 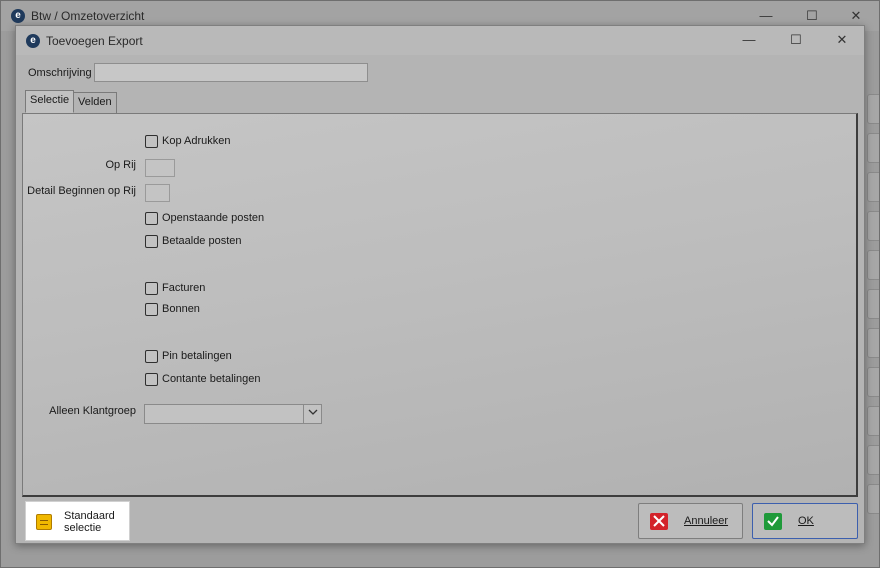 I want to click on bonnen-checkbox: Bonnen, so click(x=172, y=309).